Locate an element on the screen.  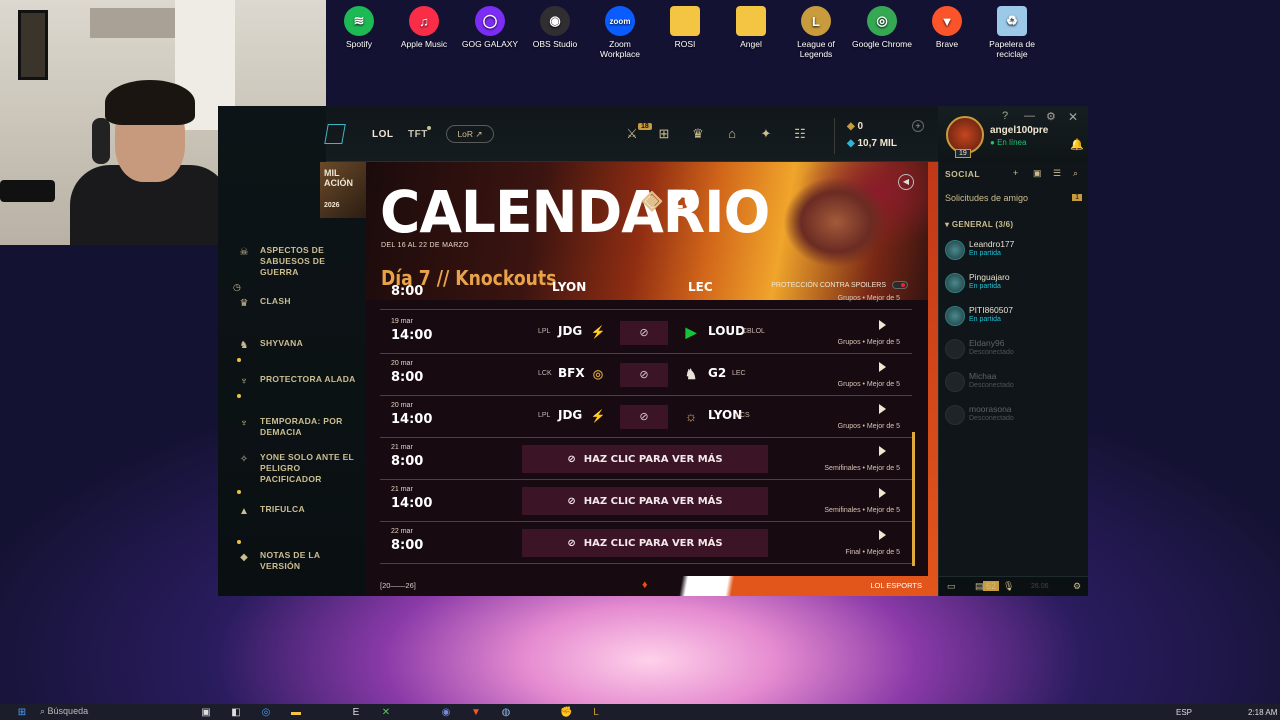
list-item: Pinguajaro En partida is located at coordinates (1015, 284).